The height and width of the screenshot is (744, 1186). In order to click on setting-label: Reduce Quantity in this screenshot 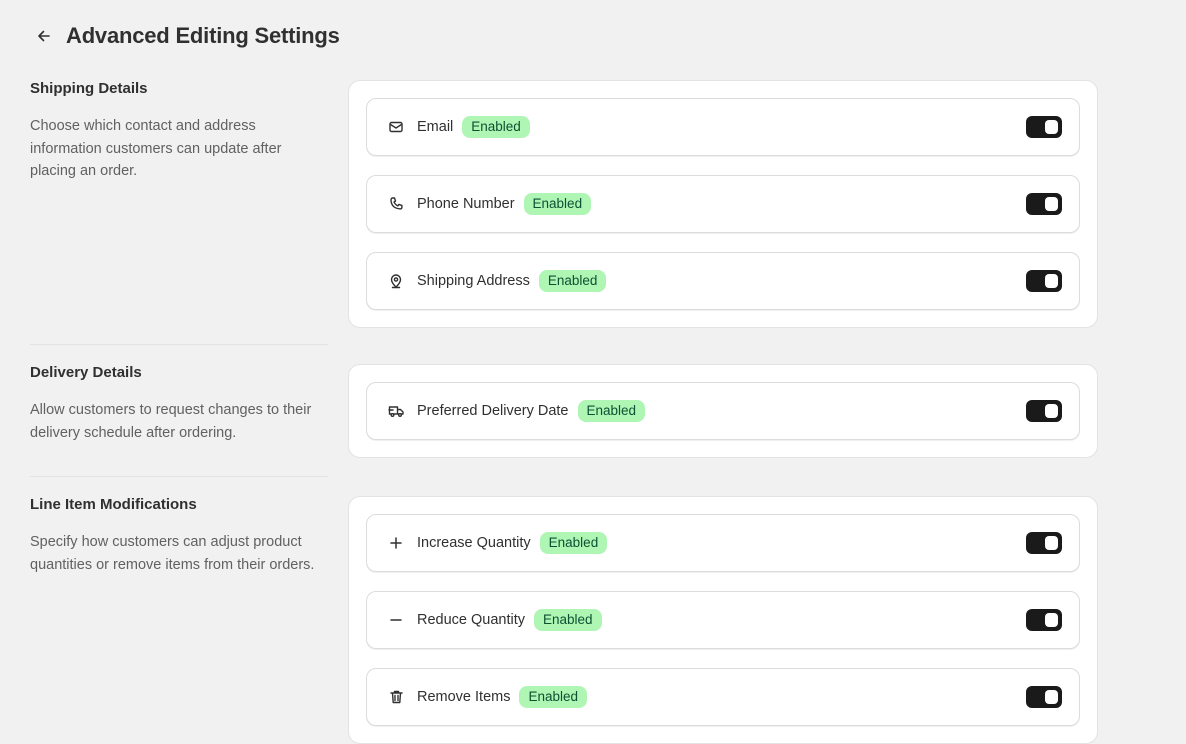, I will do `click(471, 620)`.